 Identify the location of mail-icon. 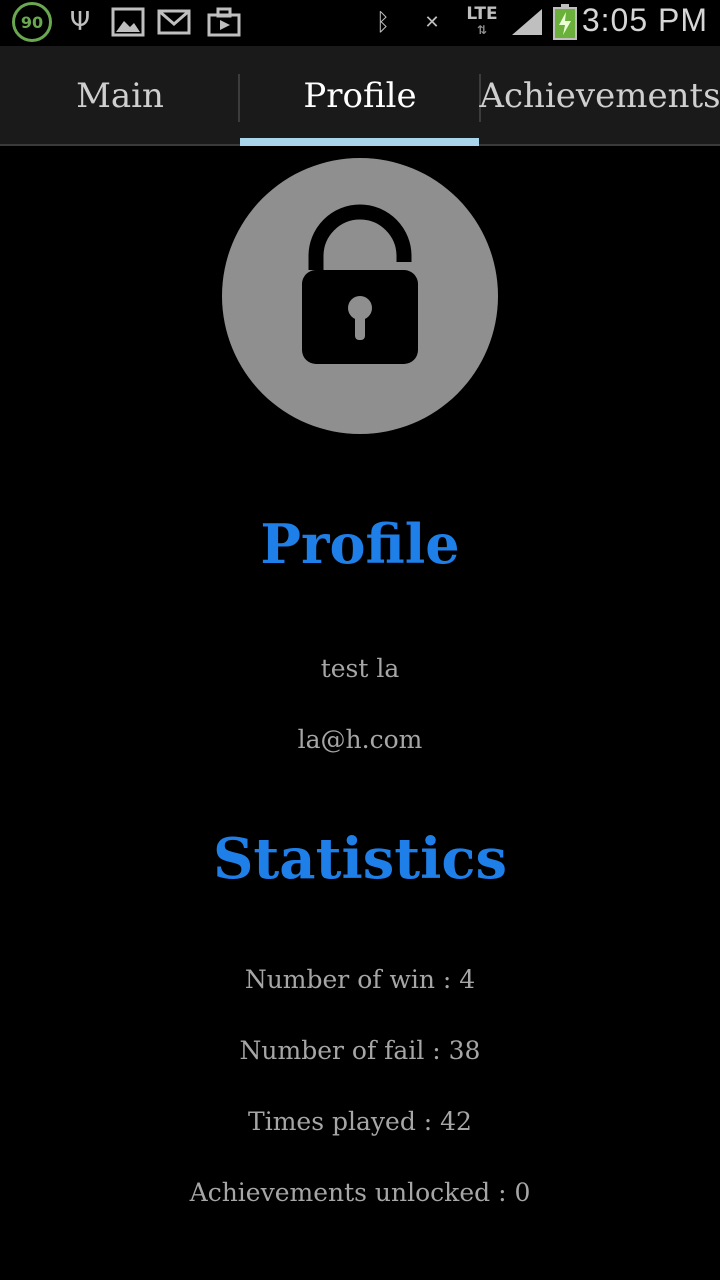
(174, 22).